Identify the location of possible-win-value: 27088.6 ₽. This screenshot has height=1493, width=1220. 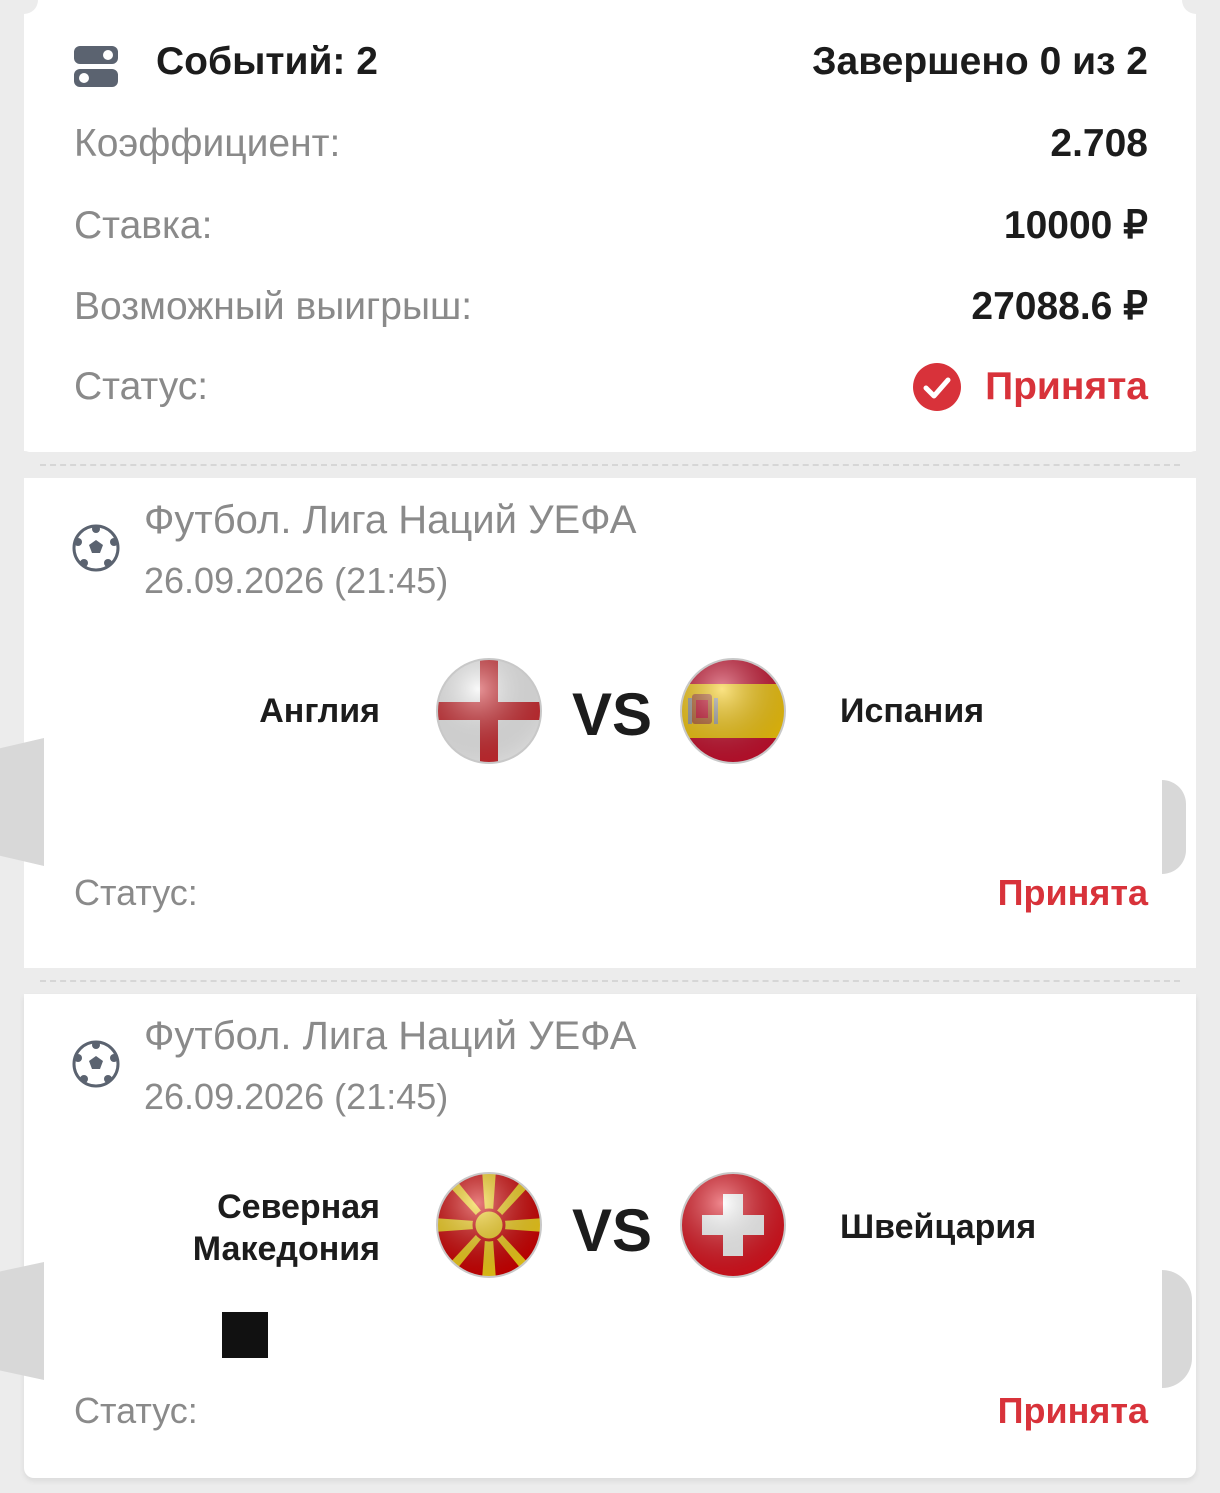
(1059, 306).